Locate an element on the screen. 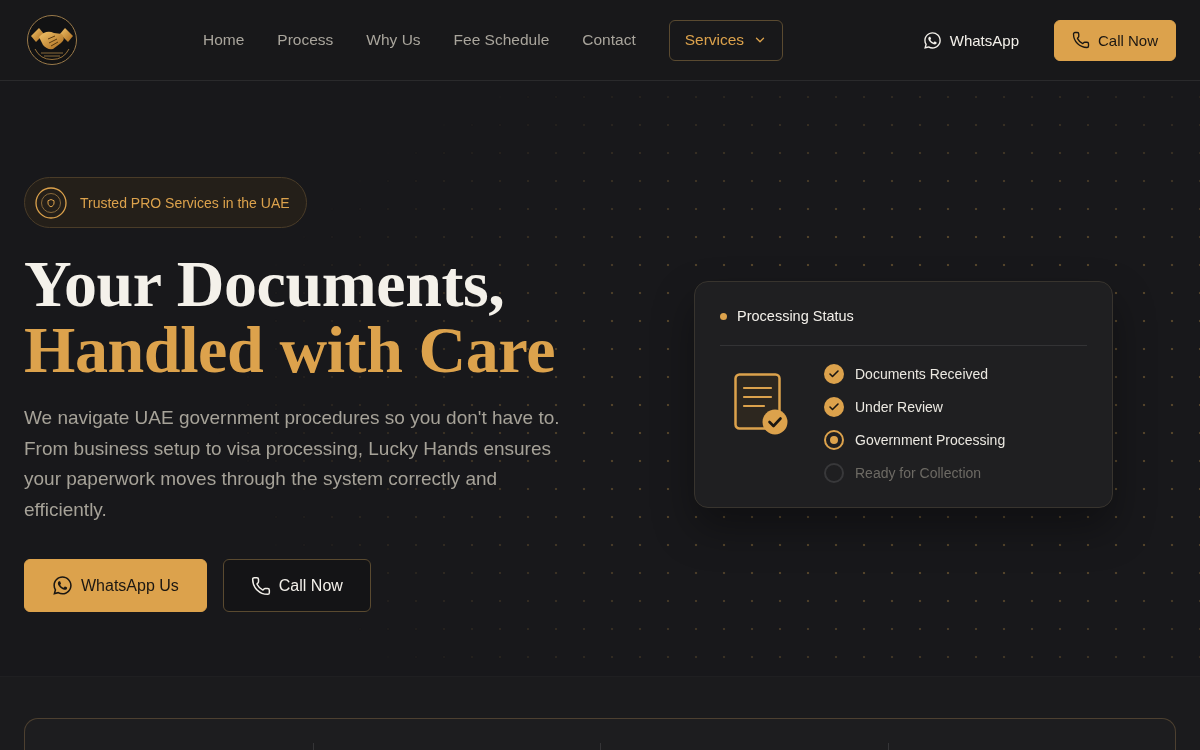 Image resolution: width=1200 pixels, height=750 pixels. shield-ring-icon is located at coordinates (51, 202).